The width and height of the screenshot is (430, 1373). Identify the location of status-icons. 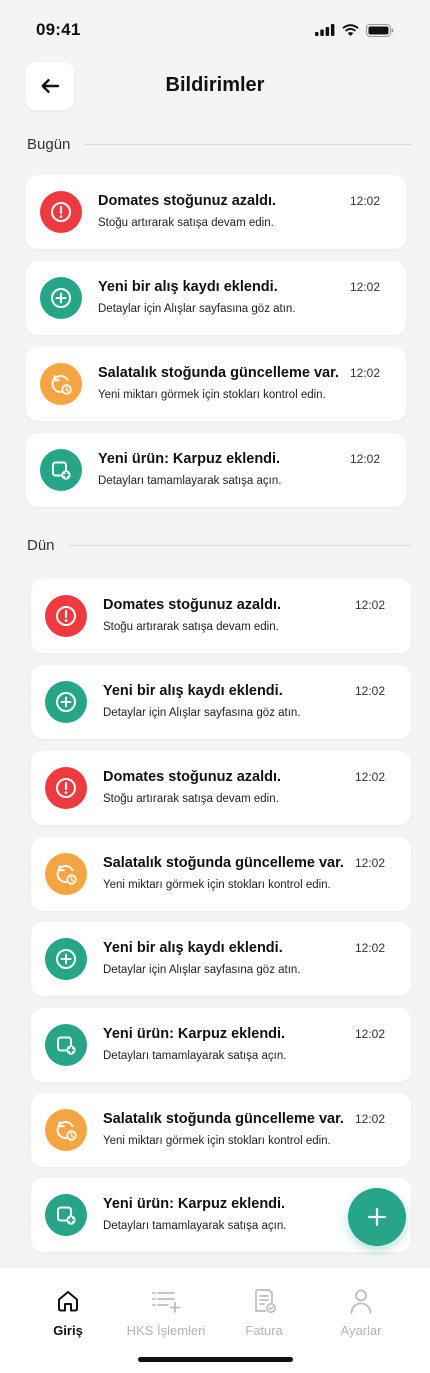
(354, 30).